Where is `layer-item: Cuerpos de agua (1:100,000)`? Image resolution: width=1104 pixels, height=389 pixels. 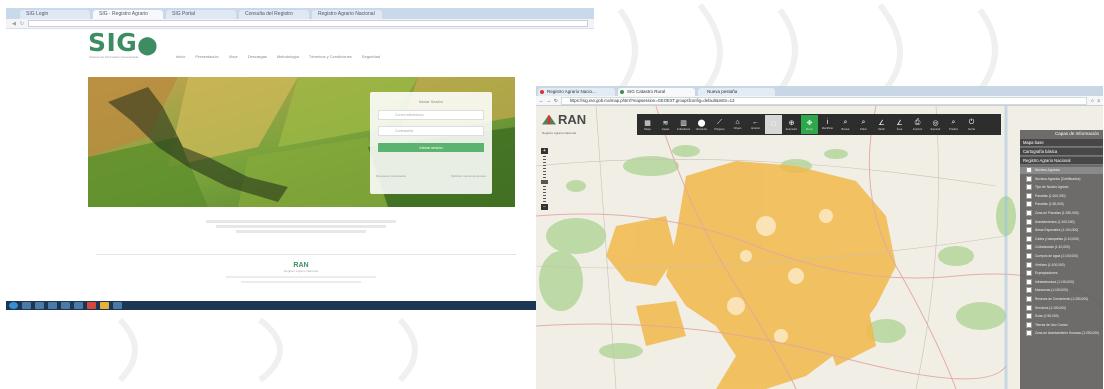
layer-item: Cuerpos de agua (1:100,000) is located at coordinates (1061, 256).